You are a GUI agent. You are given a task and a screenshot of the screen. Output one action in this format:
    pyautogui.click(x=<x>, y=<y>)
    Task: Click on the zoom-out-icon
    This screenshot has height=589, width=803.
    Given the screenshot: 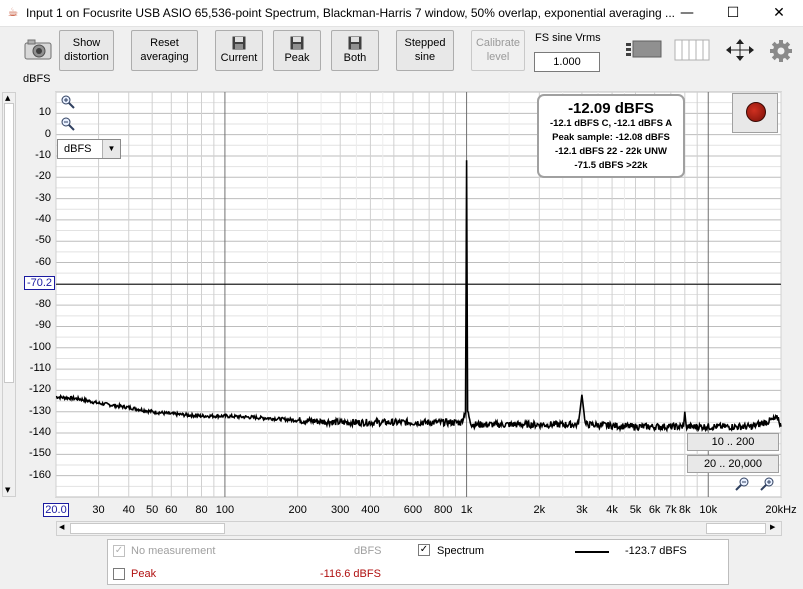 What is the action you would take?
    pyautogui.click(x=68, y=124)
    